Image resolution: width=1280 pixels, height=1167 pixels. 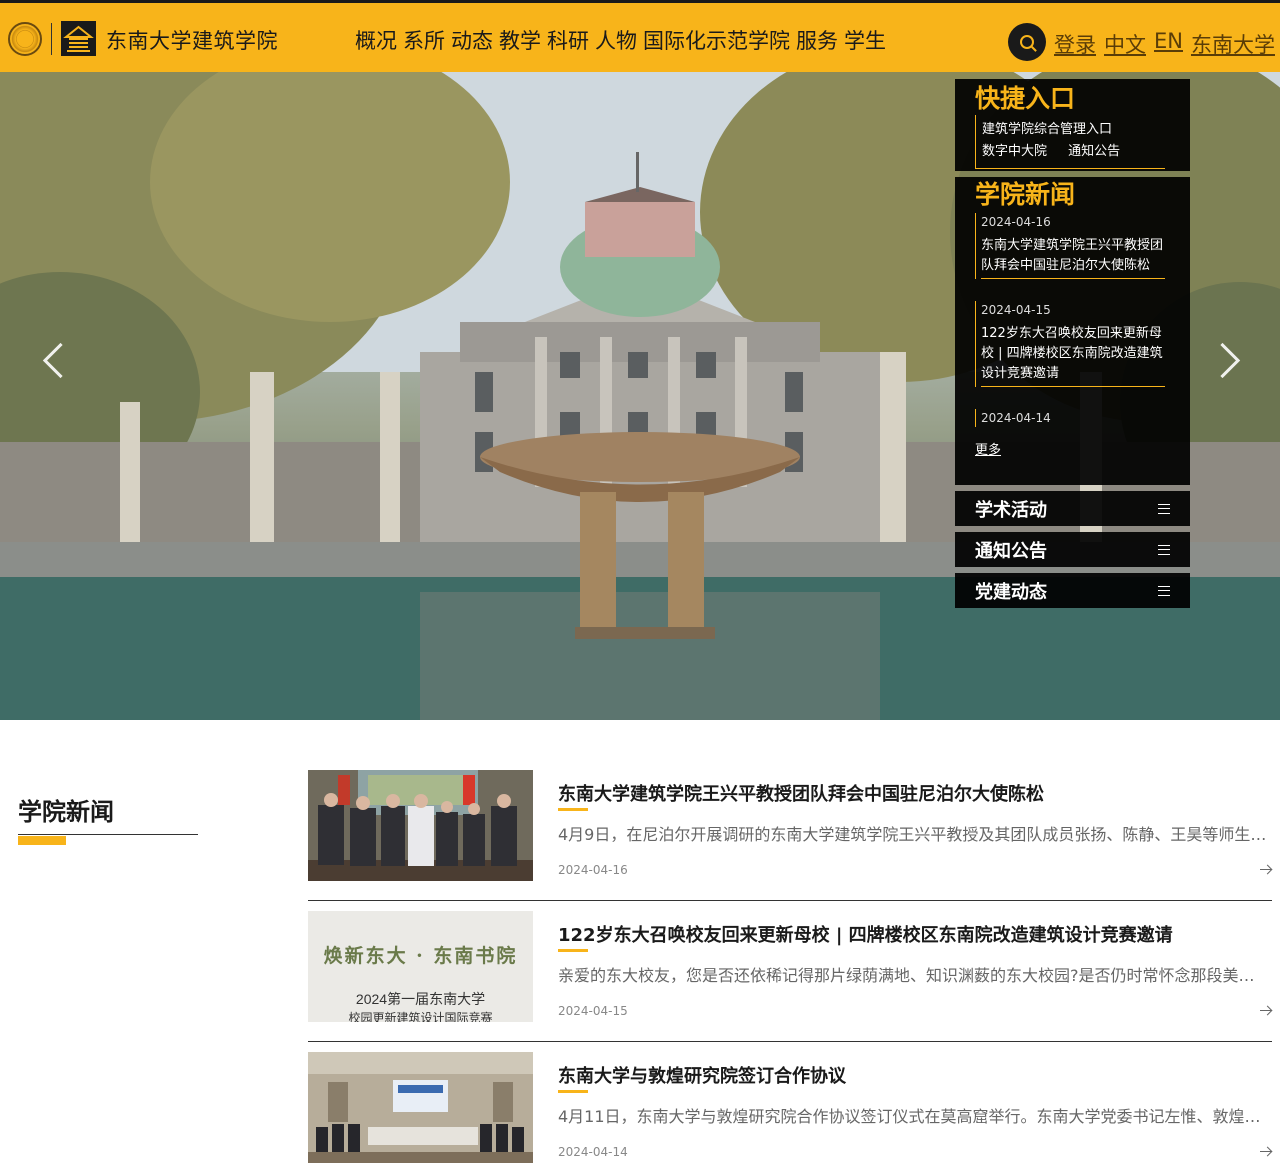 What do you see at coordinates (616, 40) in the screenshot?
I see `nav-people: 人物` at bounding box center [616, 40].